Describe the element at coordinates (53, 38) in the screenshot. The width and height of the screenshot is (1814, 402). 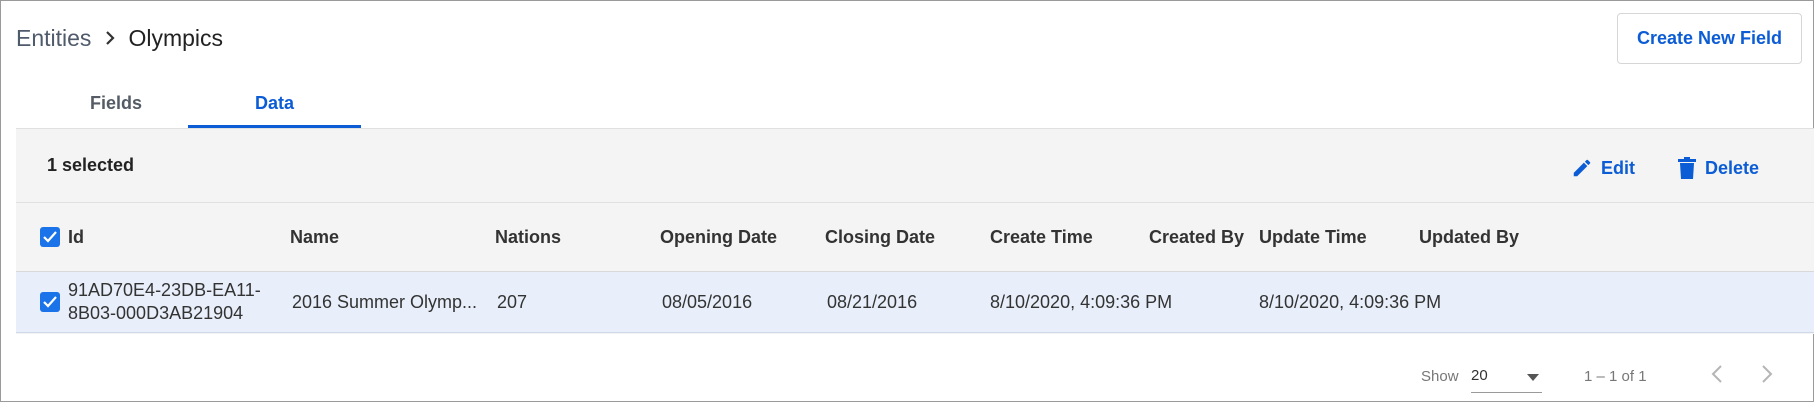
I see `breadcrumb-root-link: Entities` at that location.